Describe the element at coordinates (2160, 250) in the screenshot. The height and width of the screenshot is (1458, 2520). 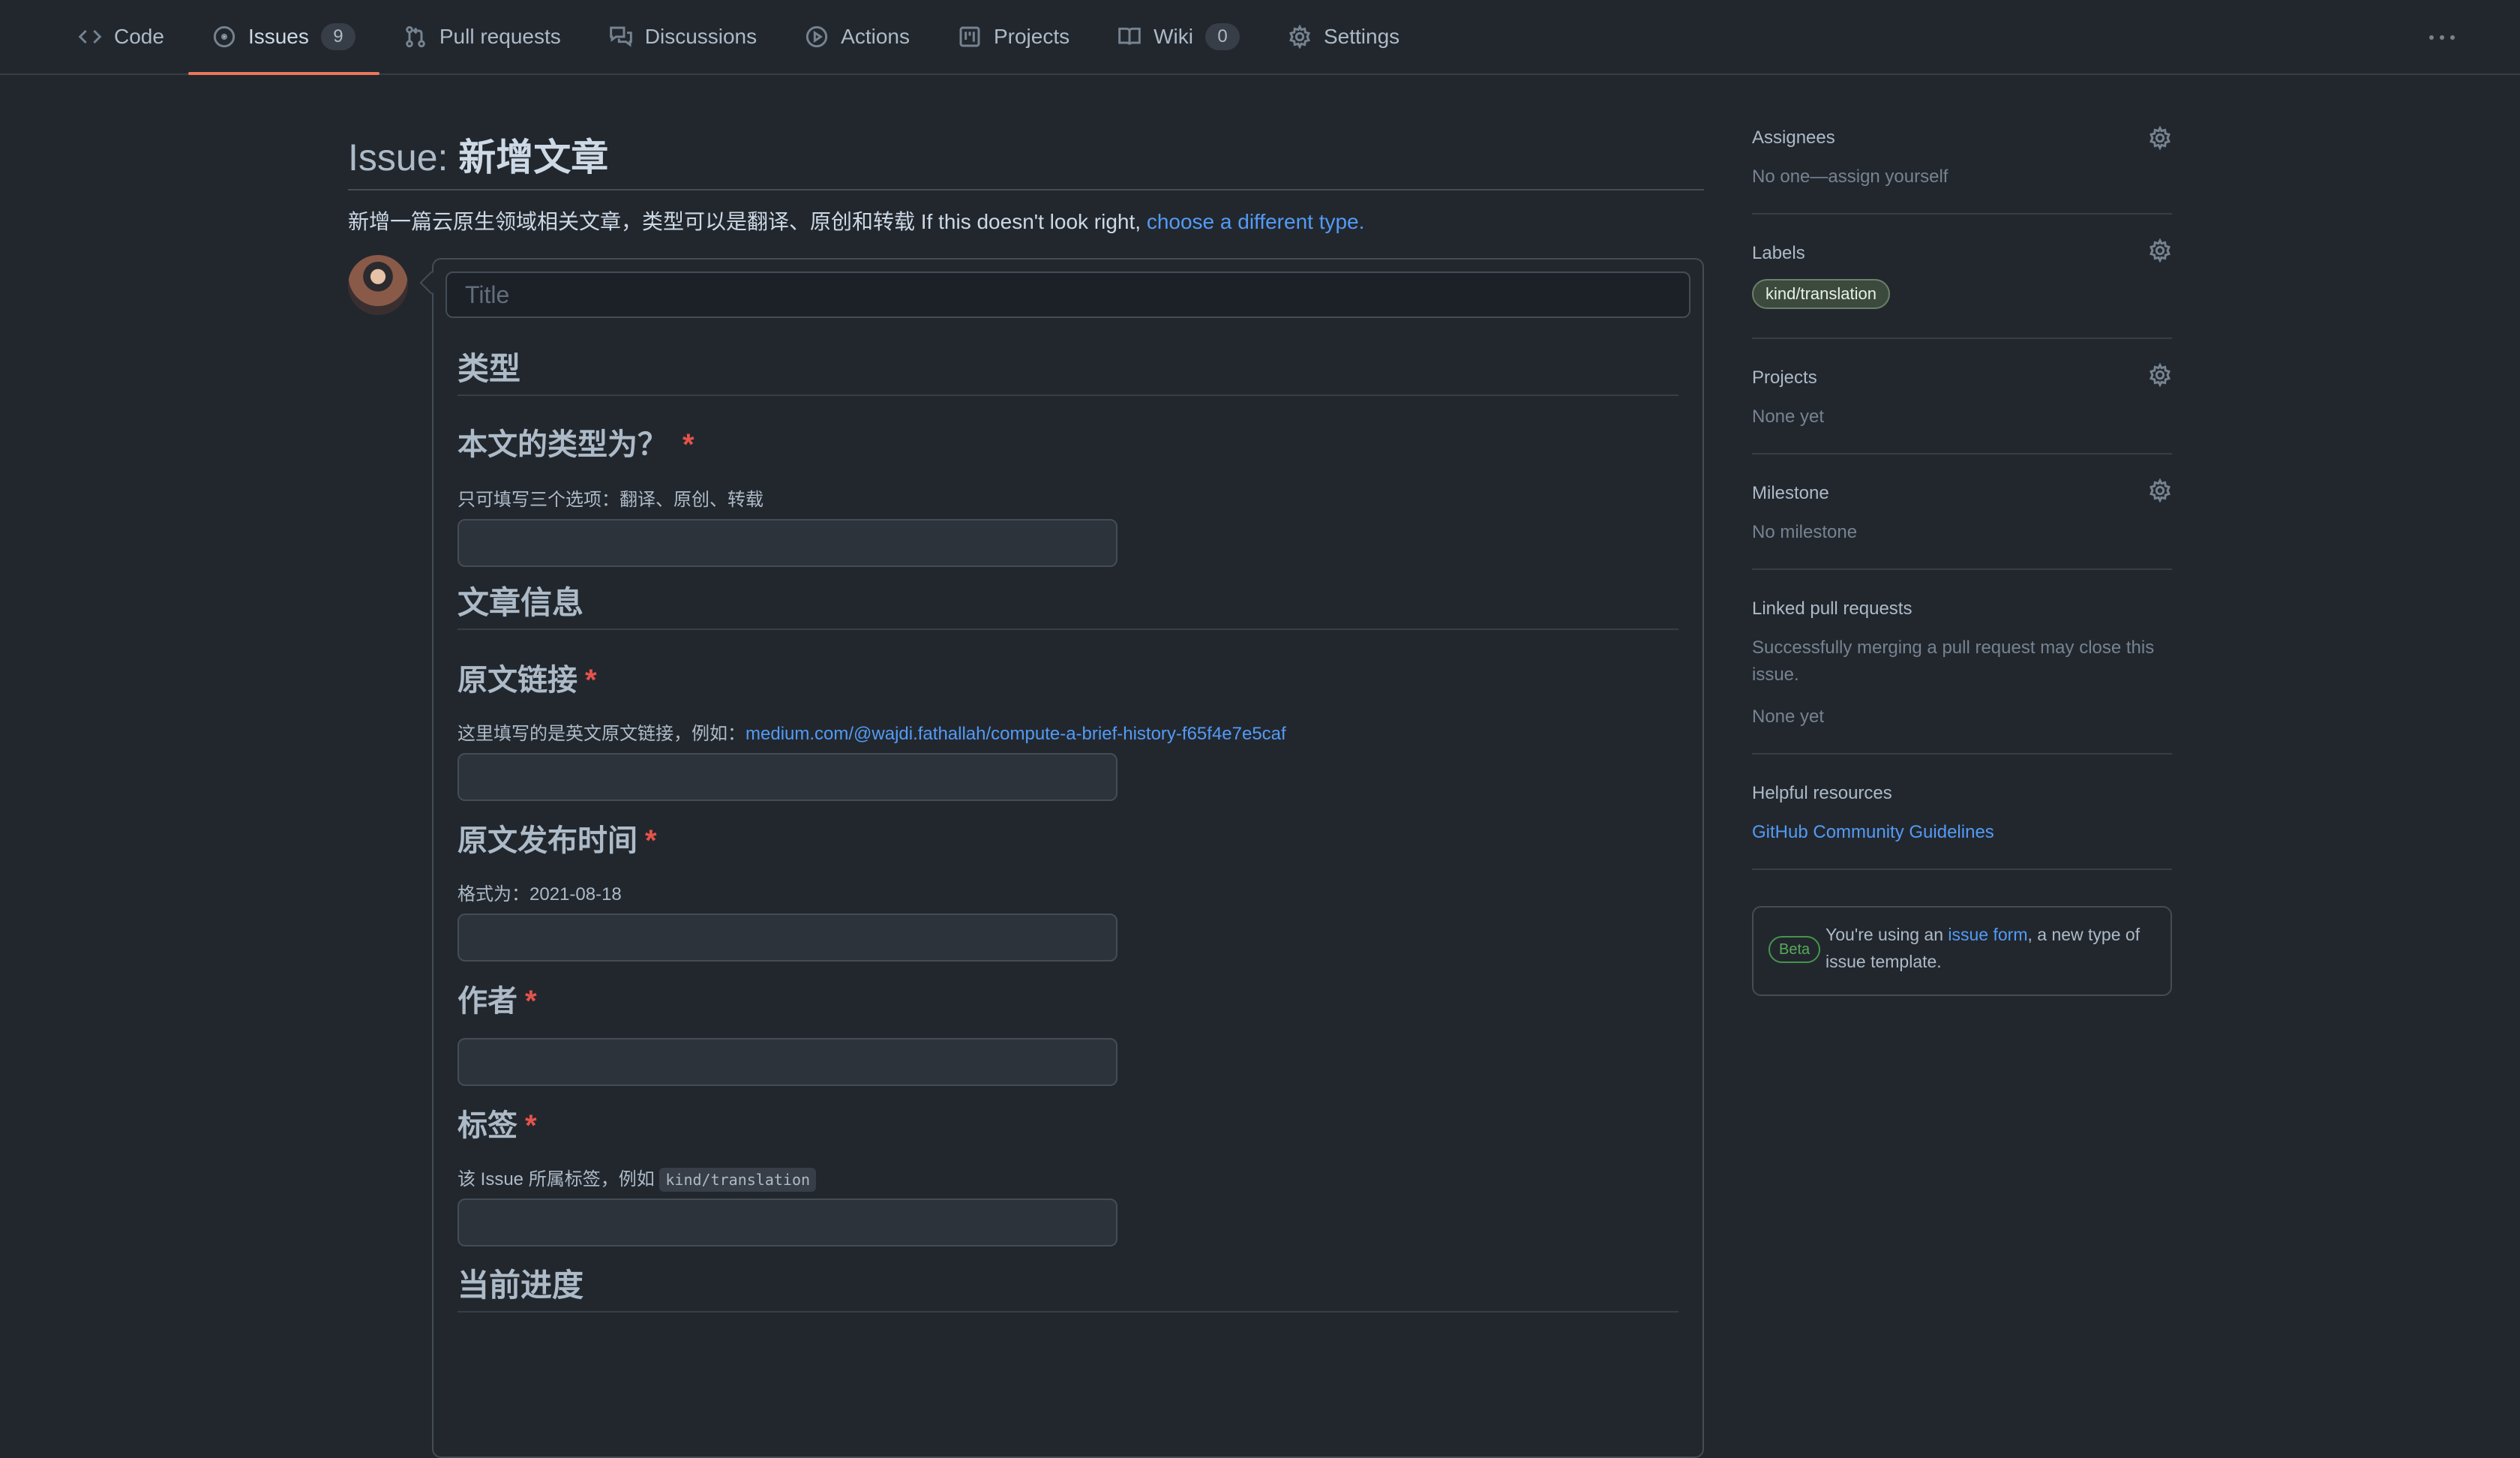
I see `labels-gear-icon` at that location.